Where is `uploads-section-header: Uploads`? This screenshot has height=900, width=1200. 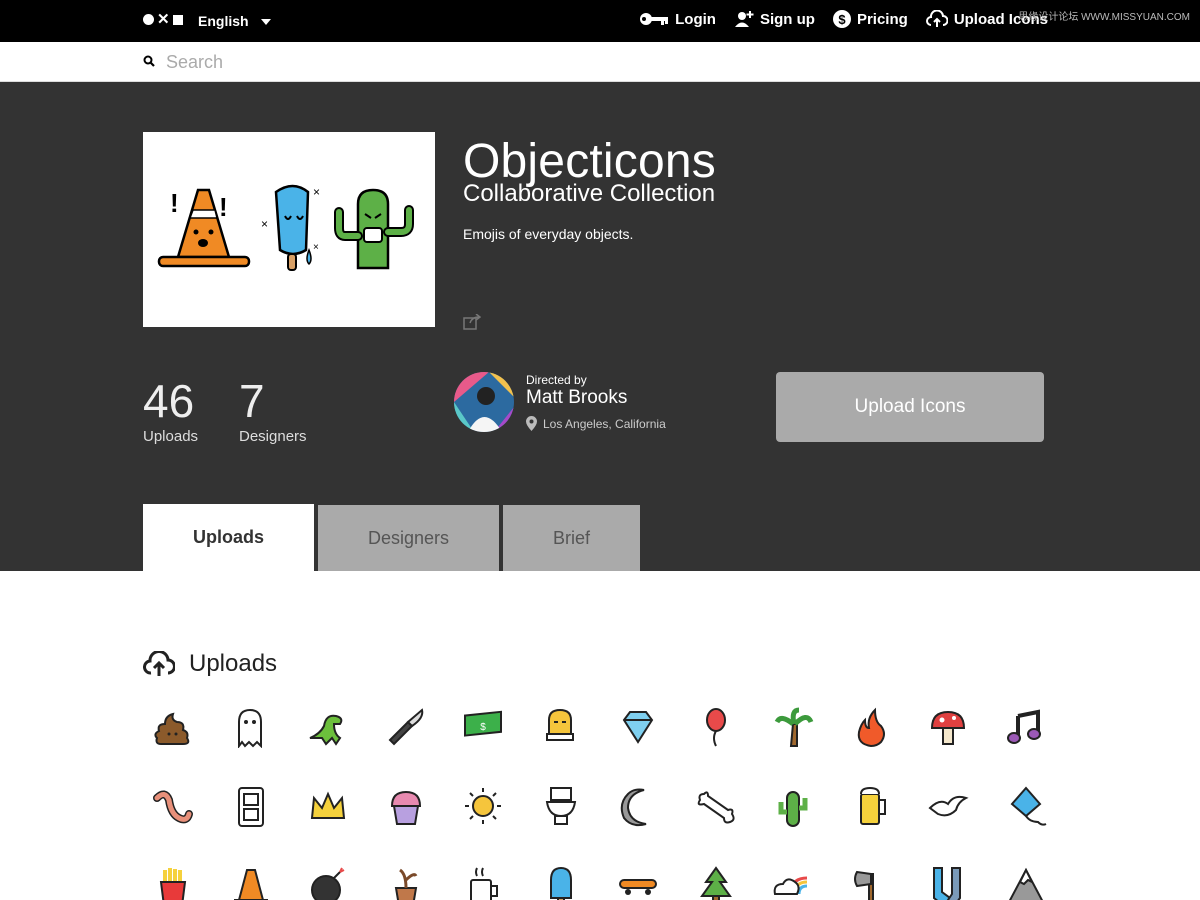
uploads-section-header: Uploads is located at coordinates (210, 664).